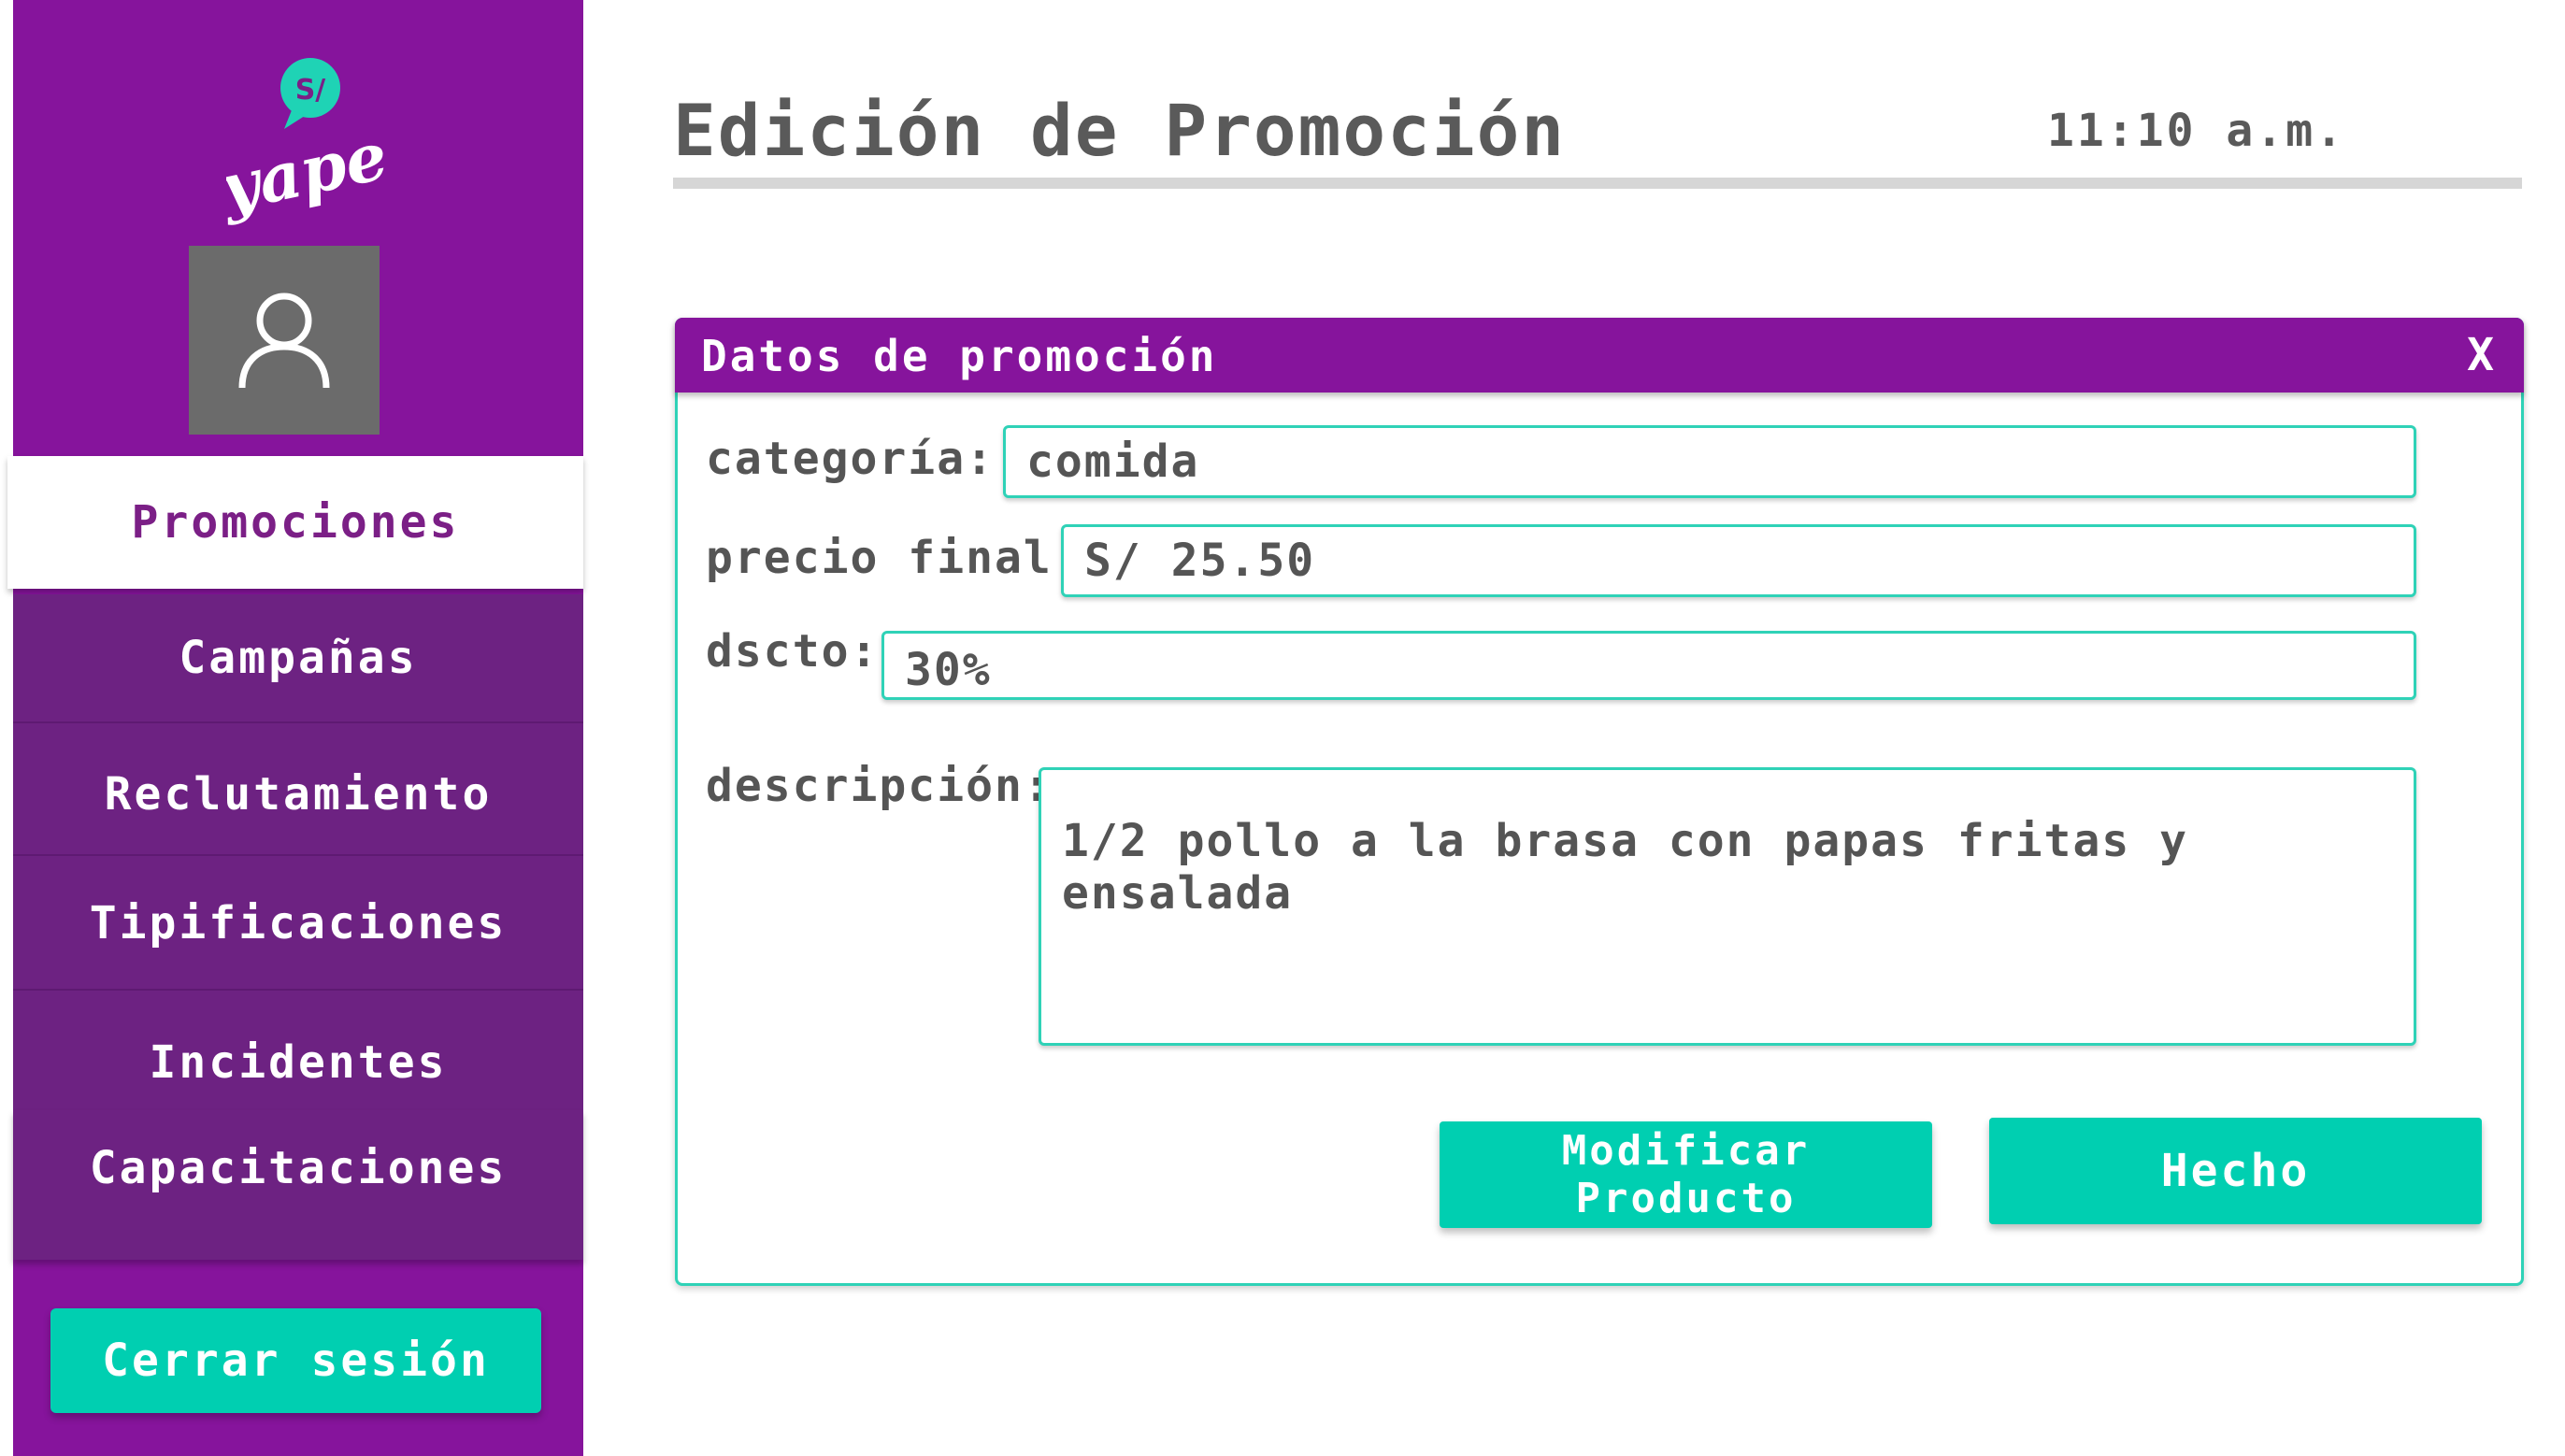 The image size is (2565, 1456). What do you see at coordinates (2235, 1171) in the screenshot?
I see `done-button: Hecho` at bounding box center [2235, 1171].